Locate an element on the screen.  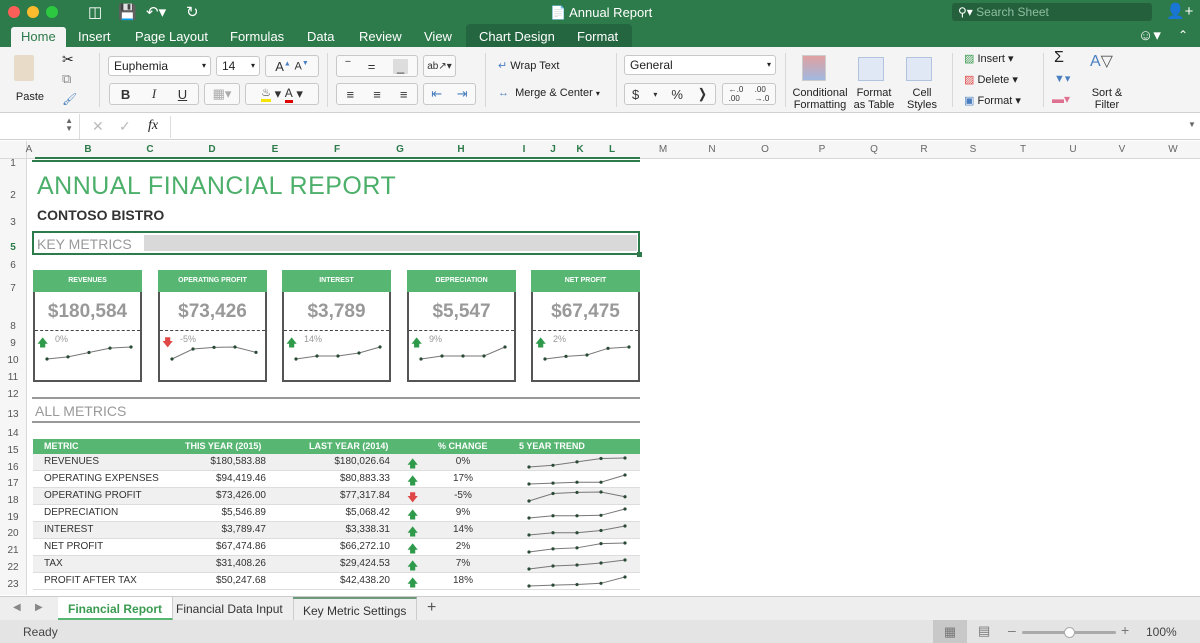
row-header-9: 9 is located at coordinates (13, 343).